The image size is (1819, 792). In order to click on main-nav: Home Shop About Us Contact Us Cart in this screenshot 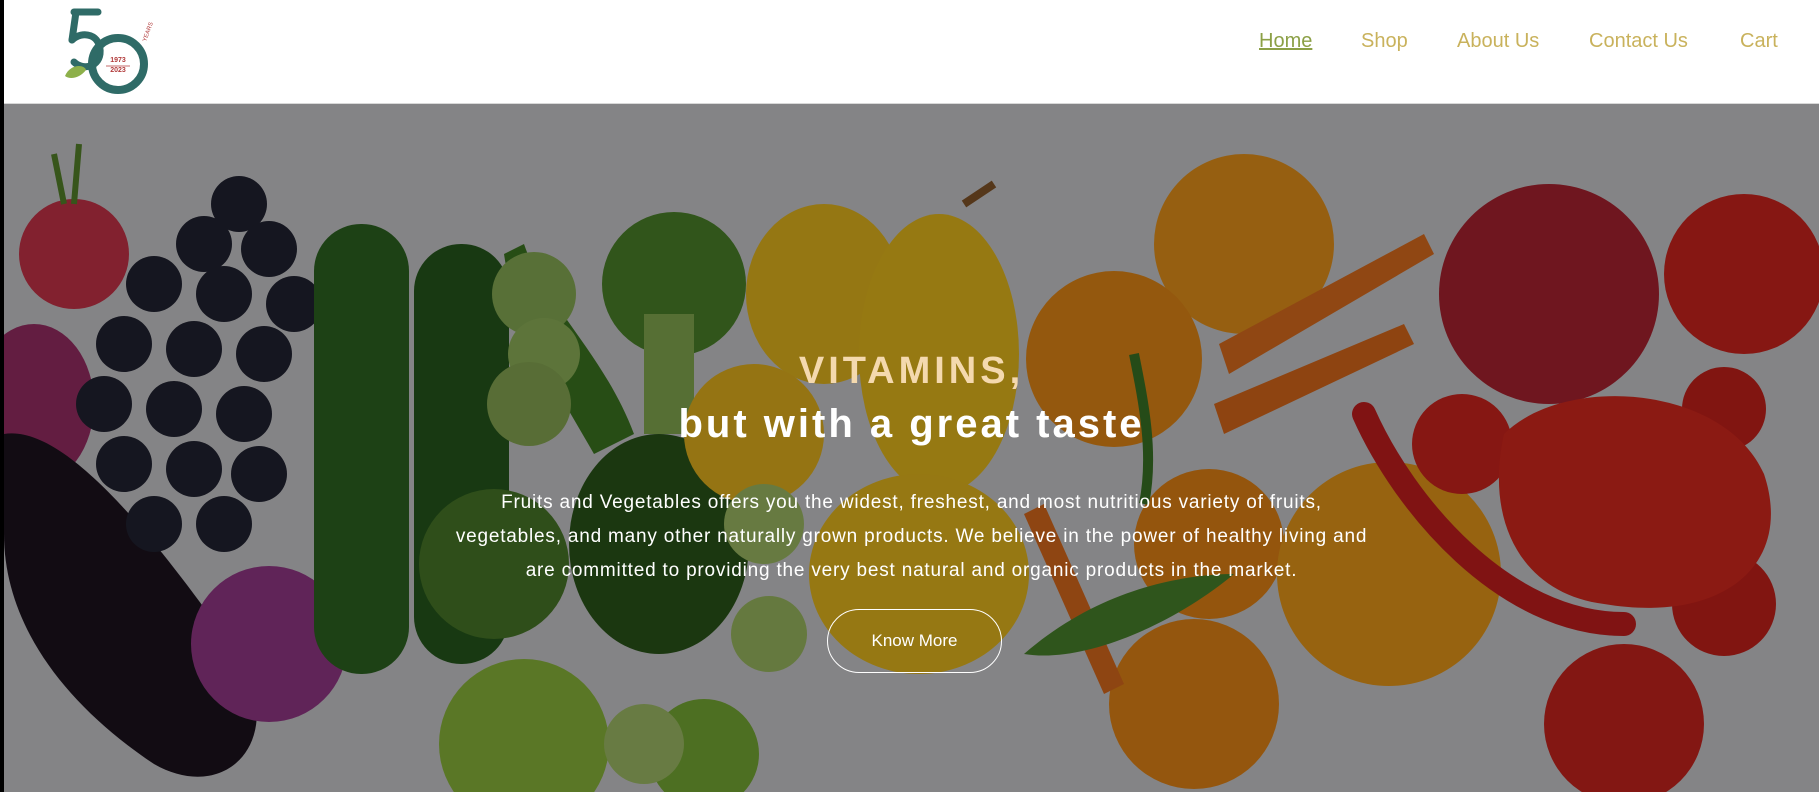, I will do `click(1539, 45)`.